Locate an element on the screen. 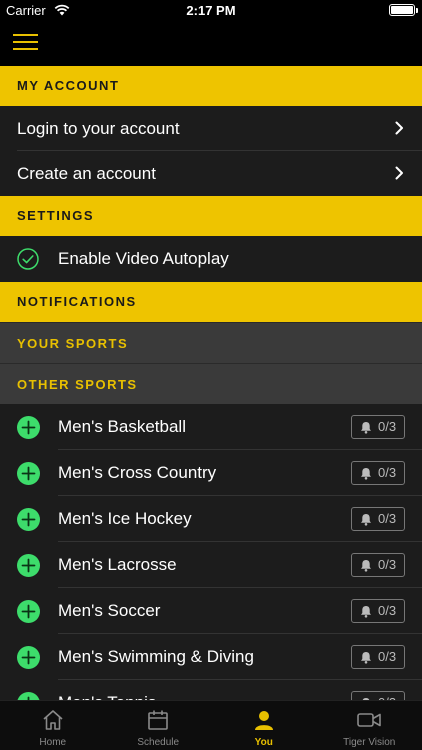  sport-name: Men's Ice Hockey is located at coordinates (125, 518).